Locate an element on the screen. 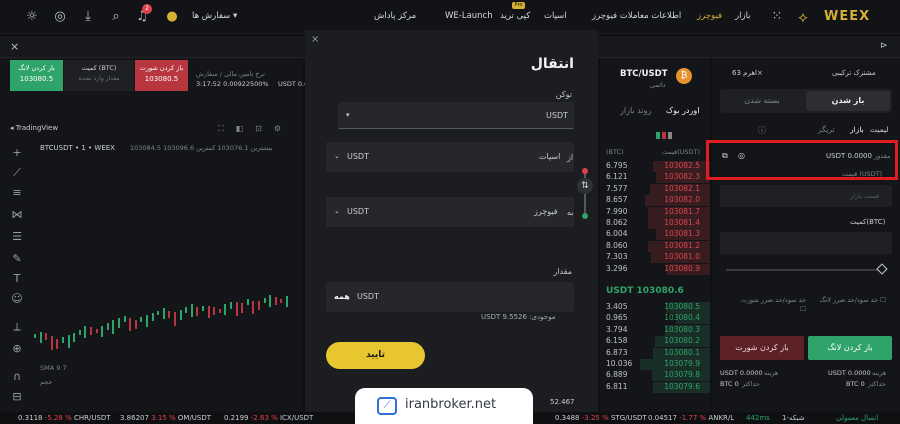 Image resolution: width=900 pixels, height=424 pixels. tab-trades: روند بازار is located at coordinates (635, 110).